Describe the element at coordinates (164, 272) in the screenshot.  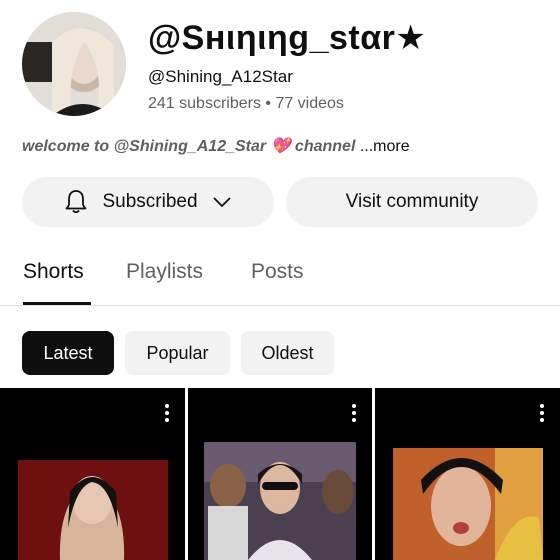
I see `tab-playlists: Playlists` at that location.